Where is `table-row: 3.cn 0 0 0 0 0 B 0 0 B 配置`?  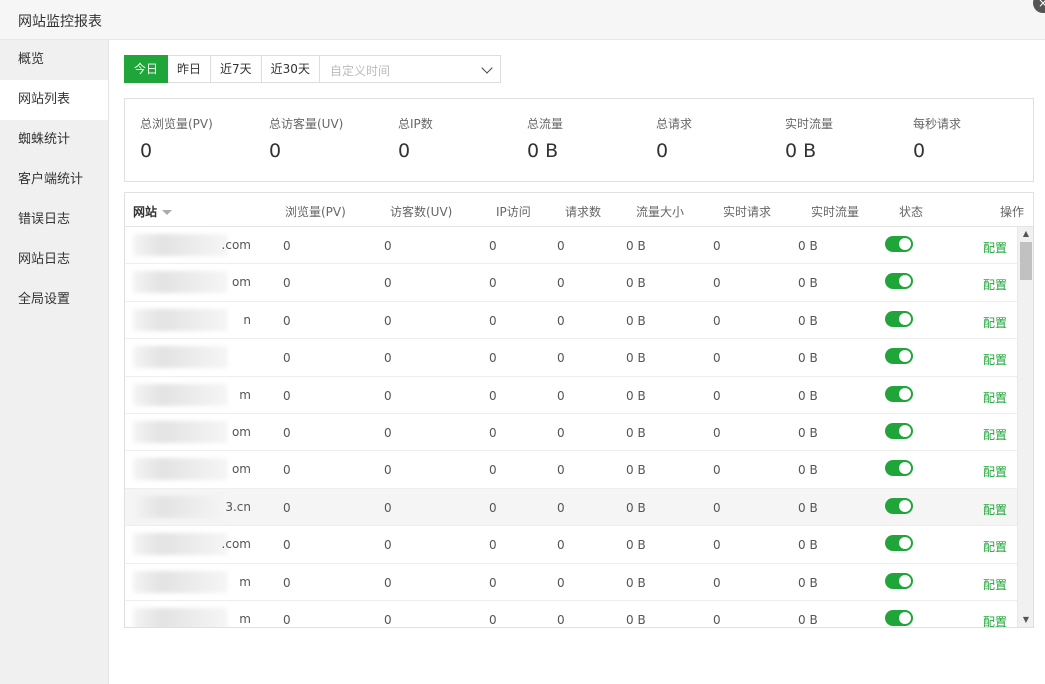
table-row: 3.cn 0 0 0 0 0 B 0 0 B 配置 is located at coordinates (571, 507).